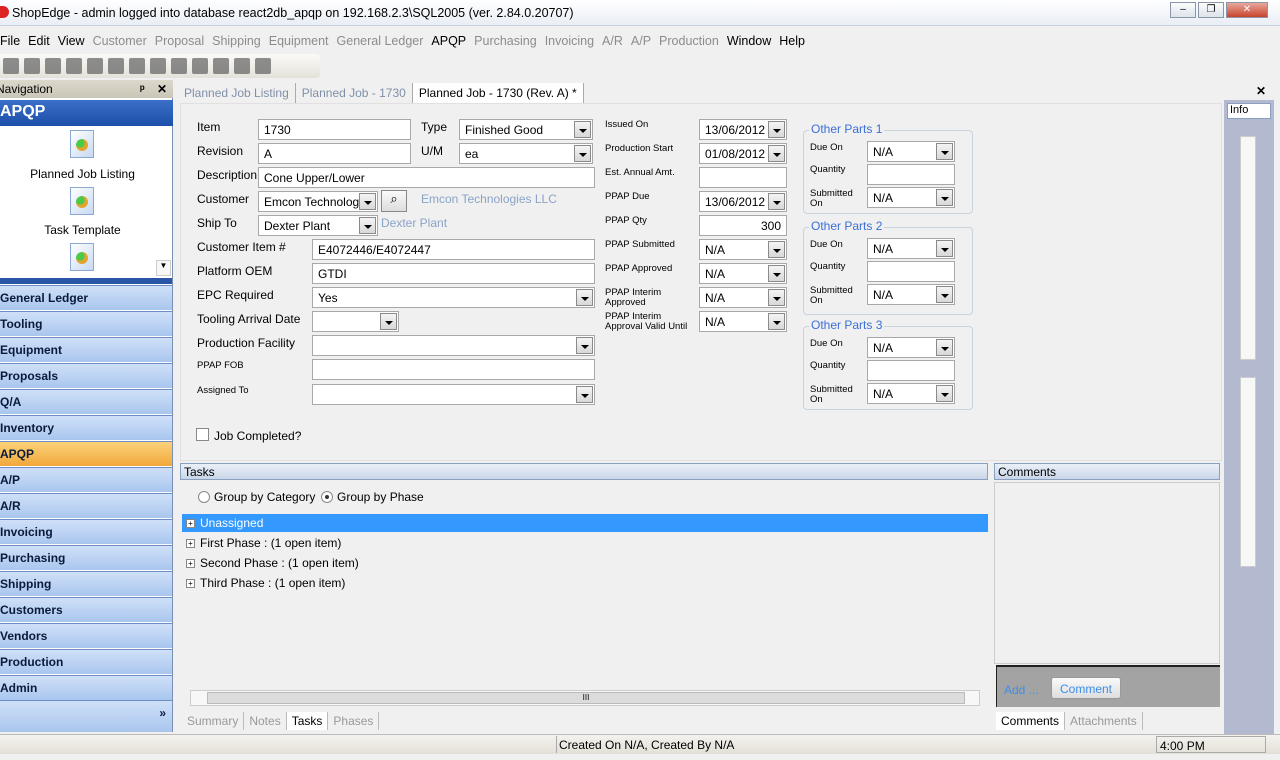 The height and width of the screenshot is (760, 1280). Describe the element at coordinates (71, 41) in the screenshot. I see `menu-view: View` at that location.